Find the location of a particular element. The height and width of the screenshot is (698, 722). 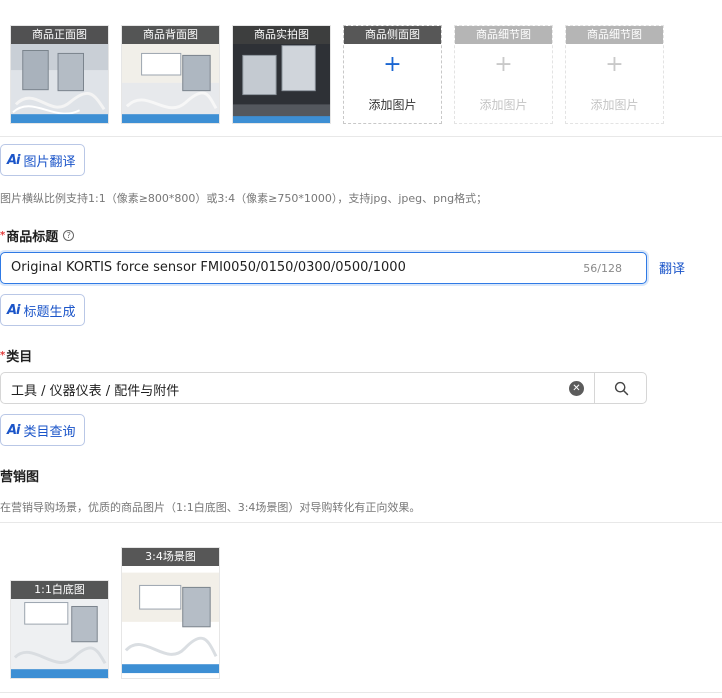

search-icon is located at coordinates (621, 388).